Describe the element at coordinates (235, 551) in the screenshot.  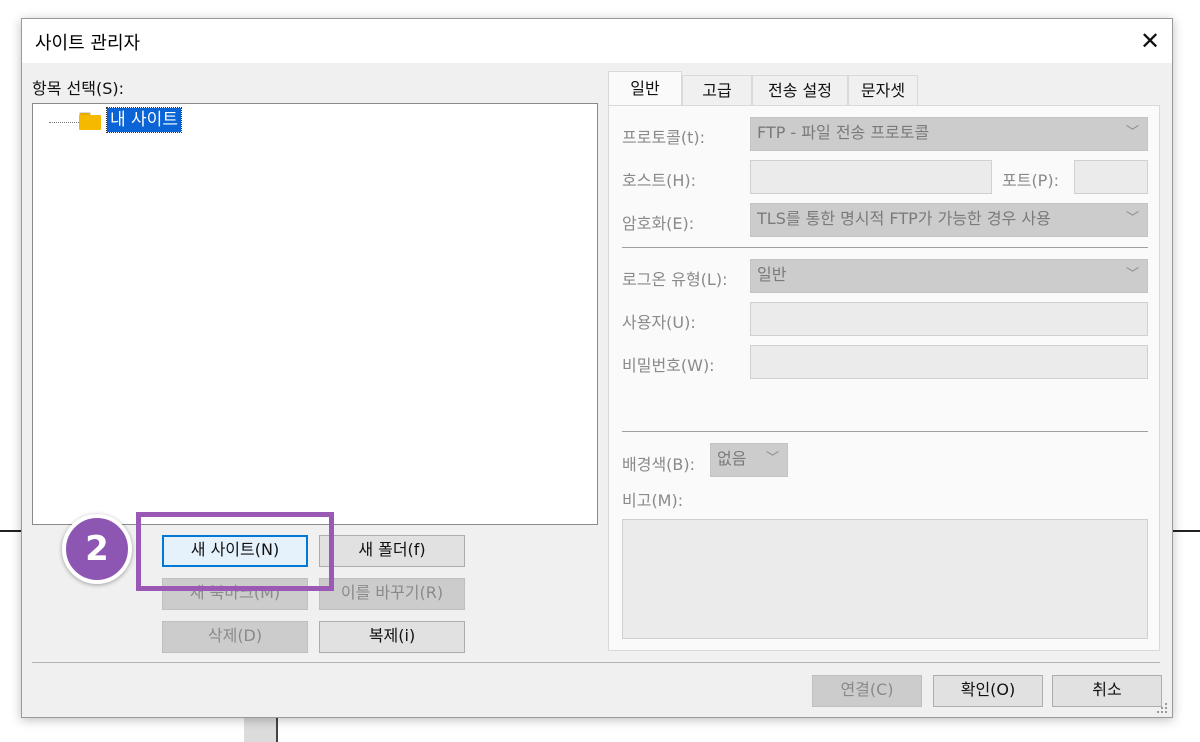
I see `highlight-box` at that location.